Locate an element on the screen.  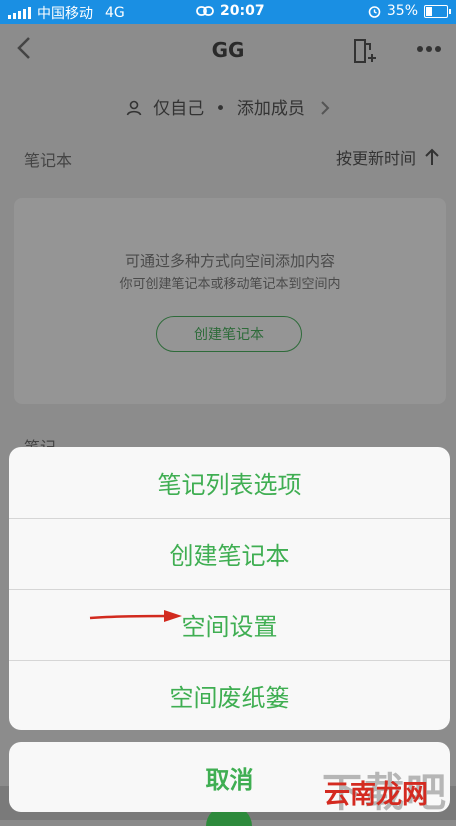
arrow-up-icon is located at coordinates (432, 156).